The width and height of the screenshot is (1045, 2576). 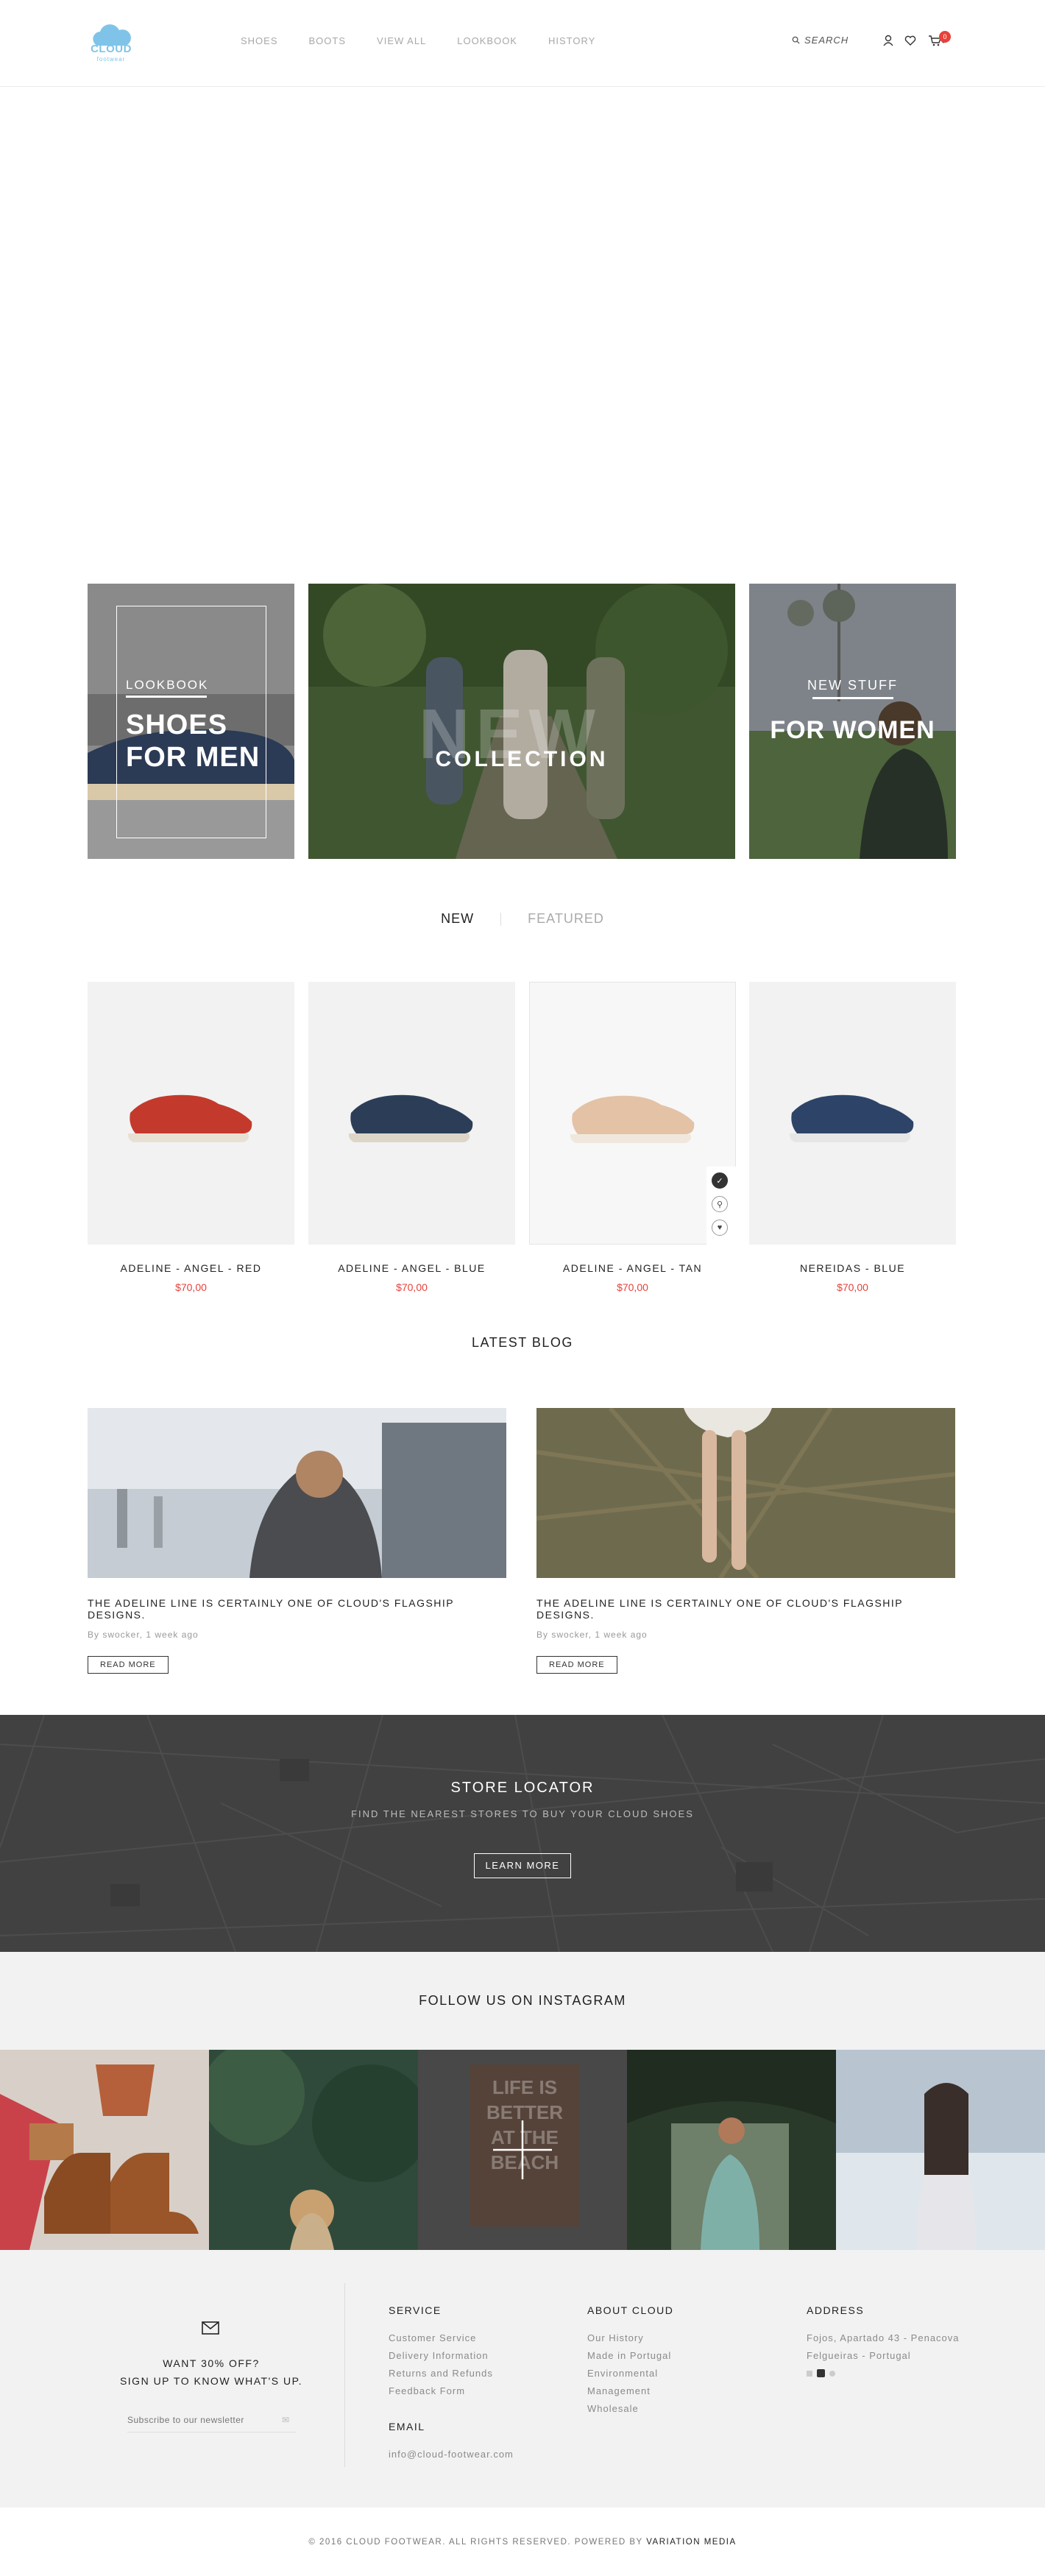 What do you see at coordinates (401, 40) in the screenshot?
I see `nav-view-all: VIEW ALL` at bounding box center [401, 40].